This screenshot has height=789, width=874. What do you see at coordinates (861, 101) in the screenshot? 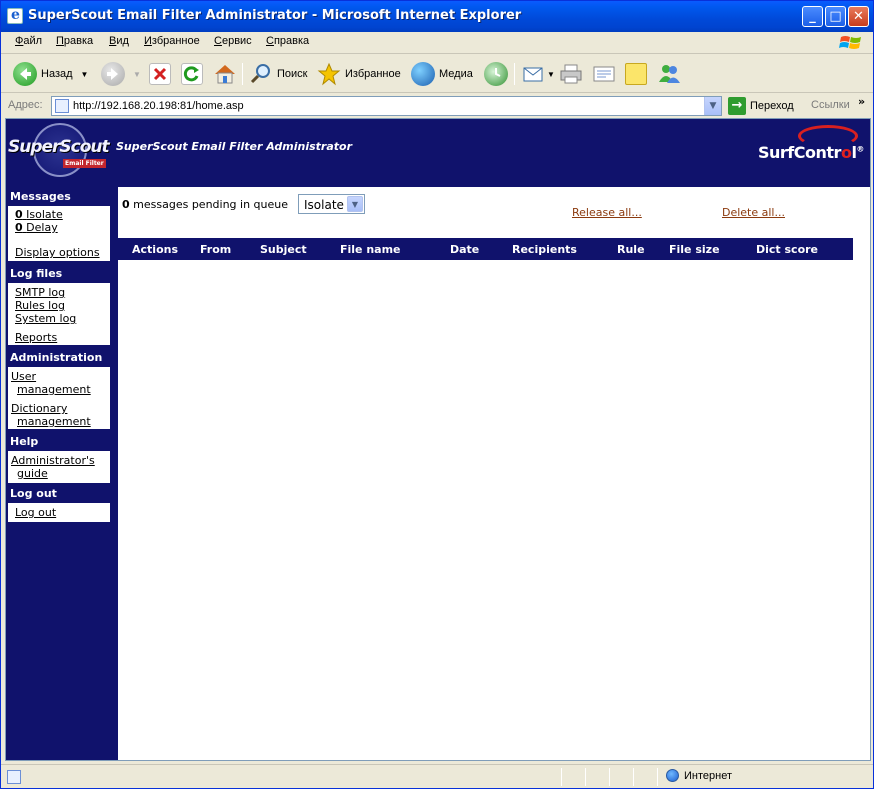
I see `chevron-right-icon: »` at bounding box center [861, 101].